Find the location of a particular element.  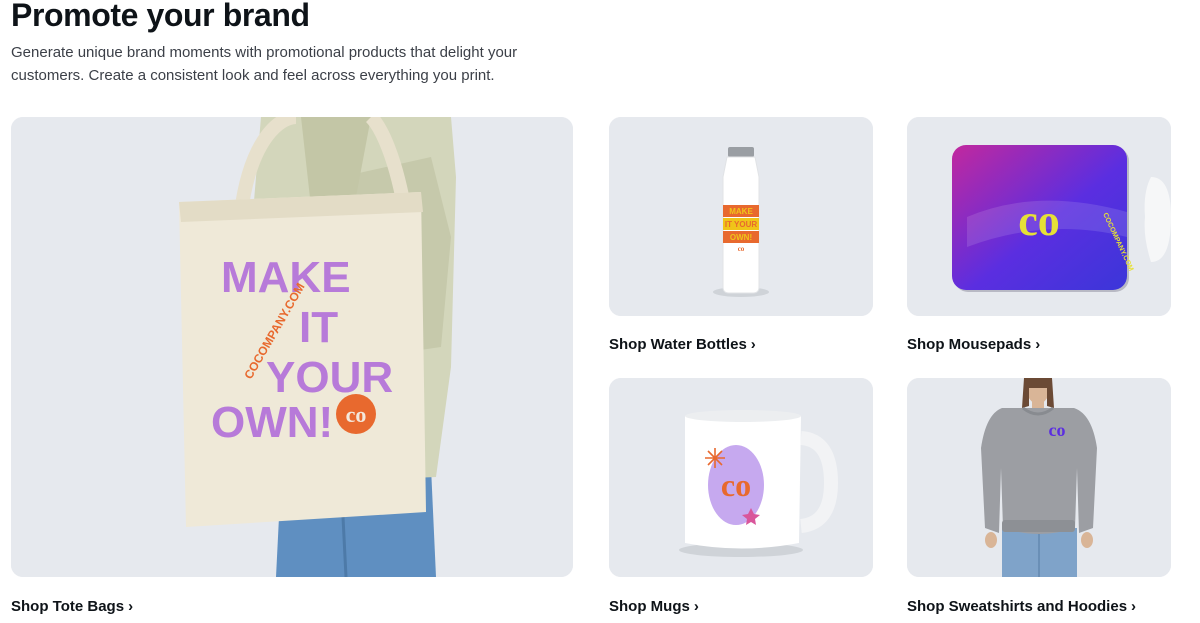

mug-tile: co is located at coordinates (741, 477).